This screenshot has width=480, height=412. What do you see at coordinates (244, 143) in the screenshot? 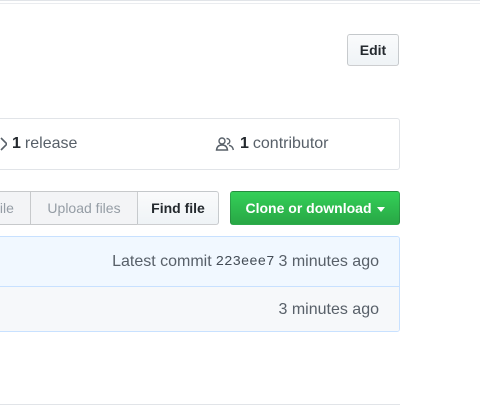
I see `contributors-count: 1` at bounding box center [244, 143].